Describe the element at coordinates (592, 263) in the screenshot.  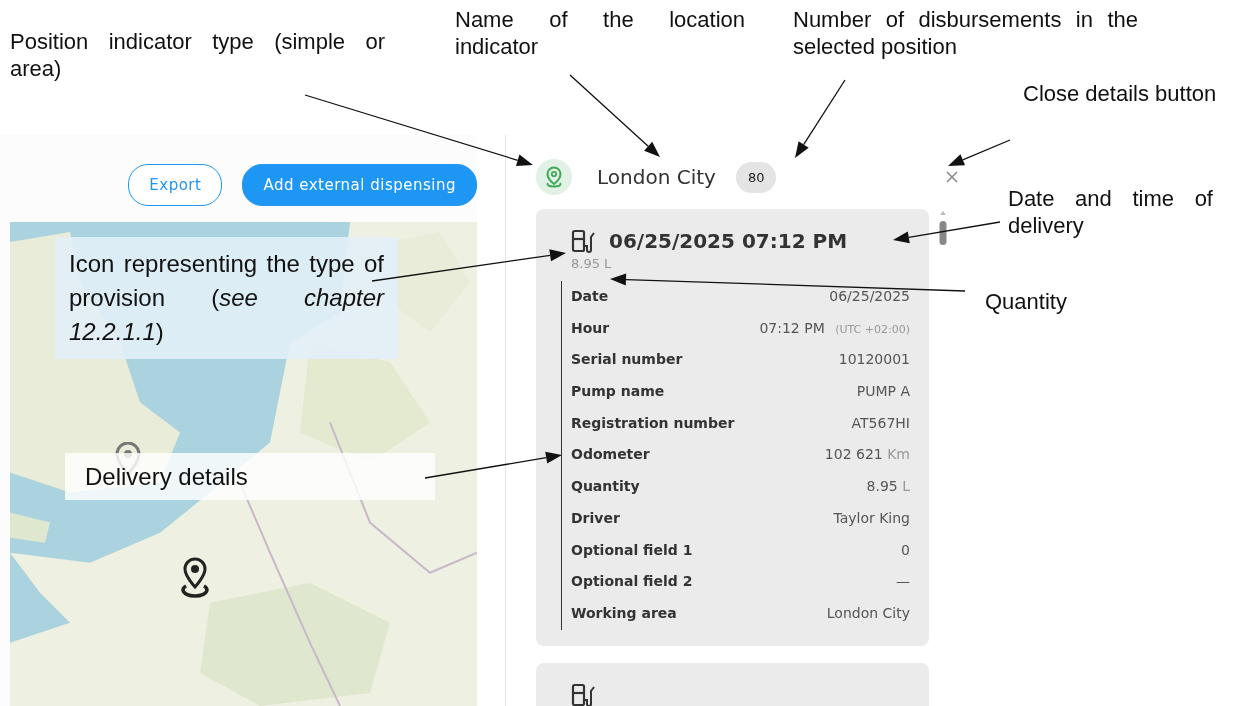
I see `delivery-quantity: 8.95 L` at that location.